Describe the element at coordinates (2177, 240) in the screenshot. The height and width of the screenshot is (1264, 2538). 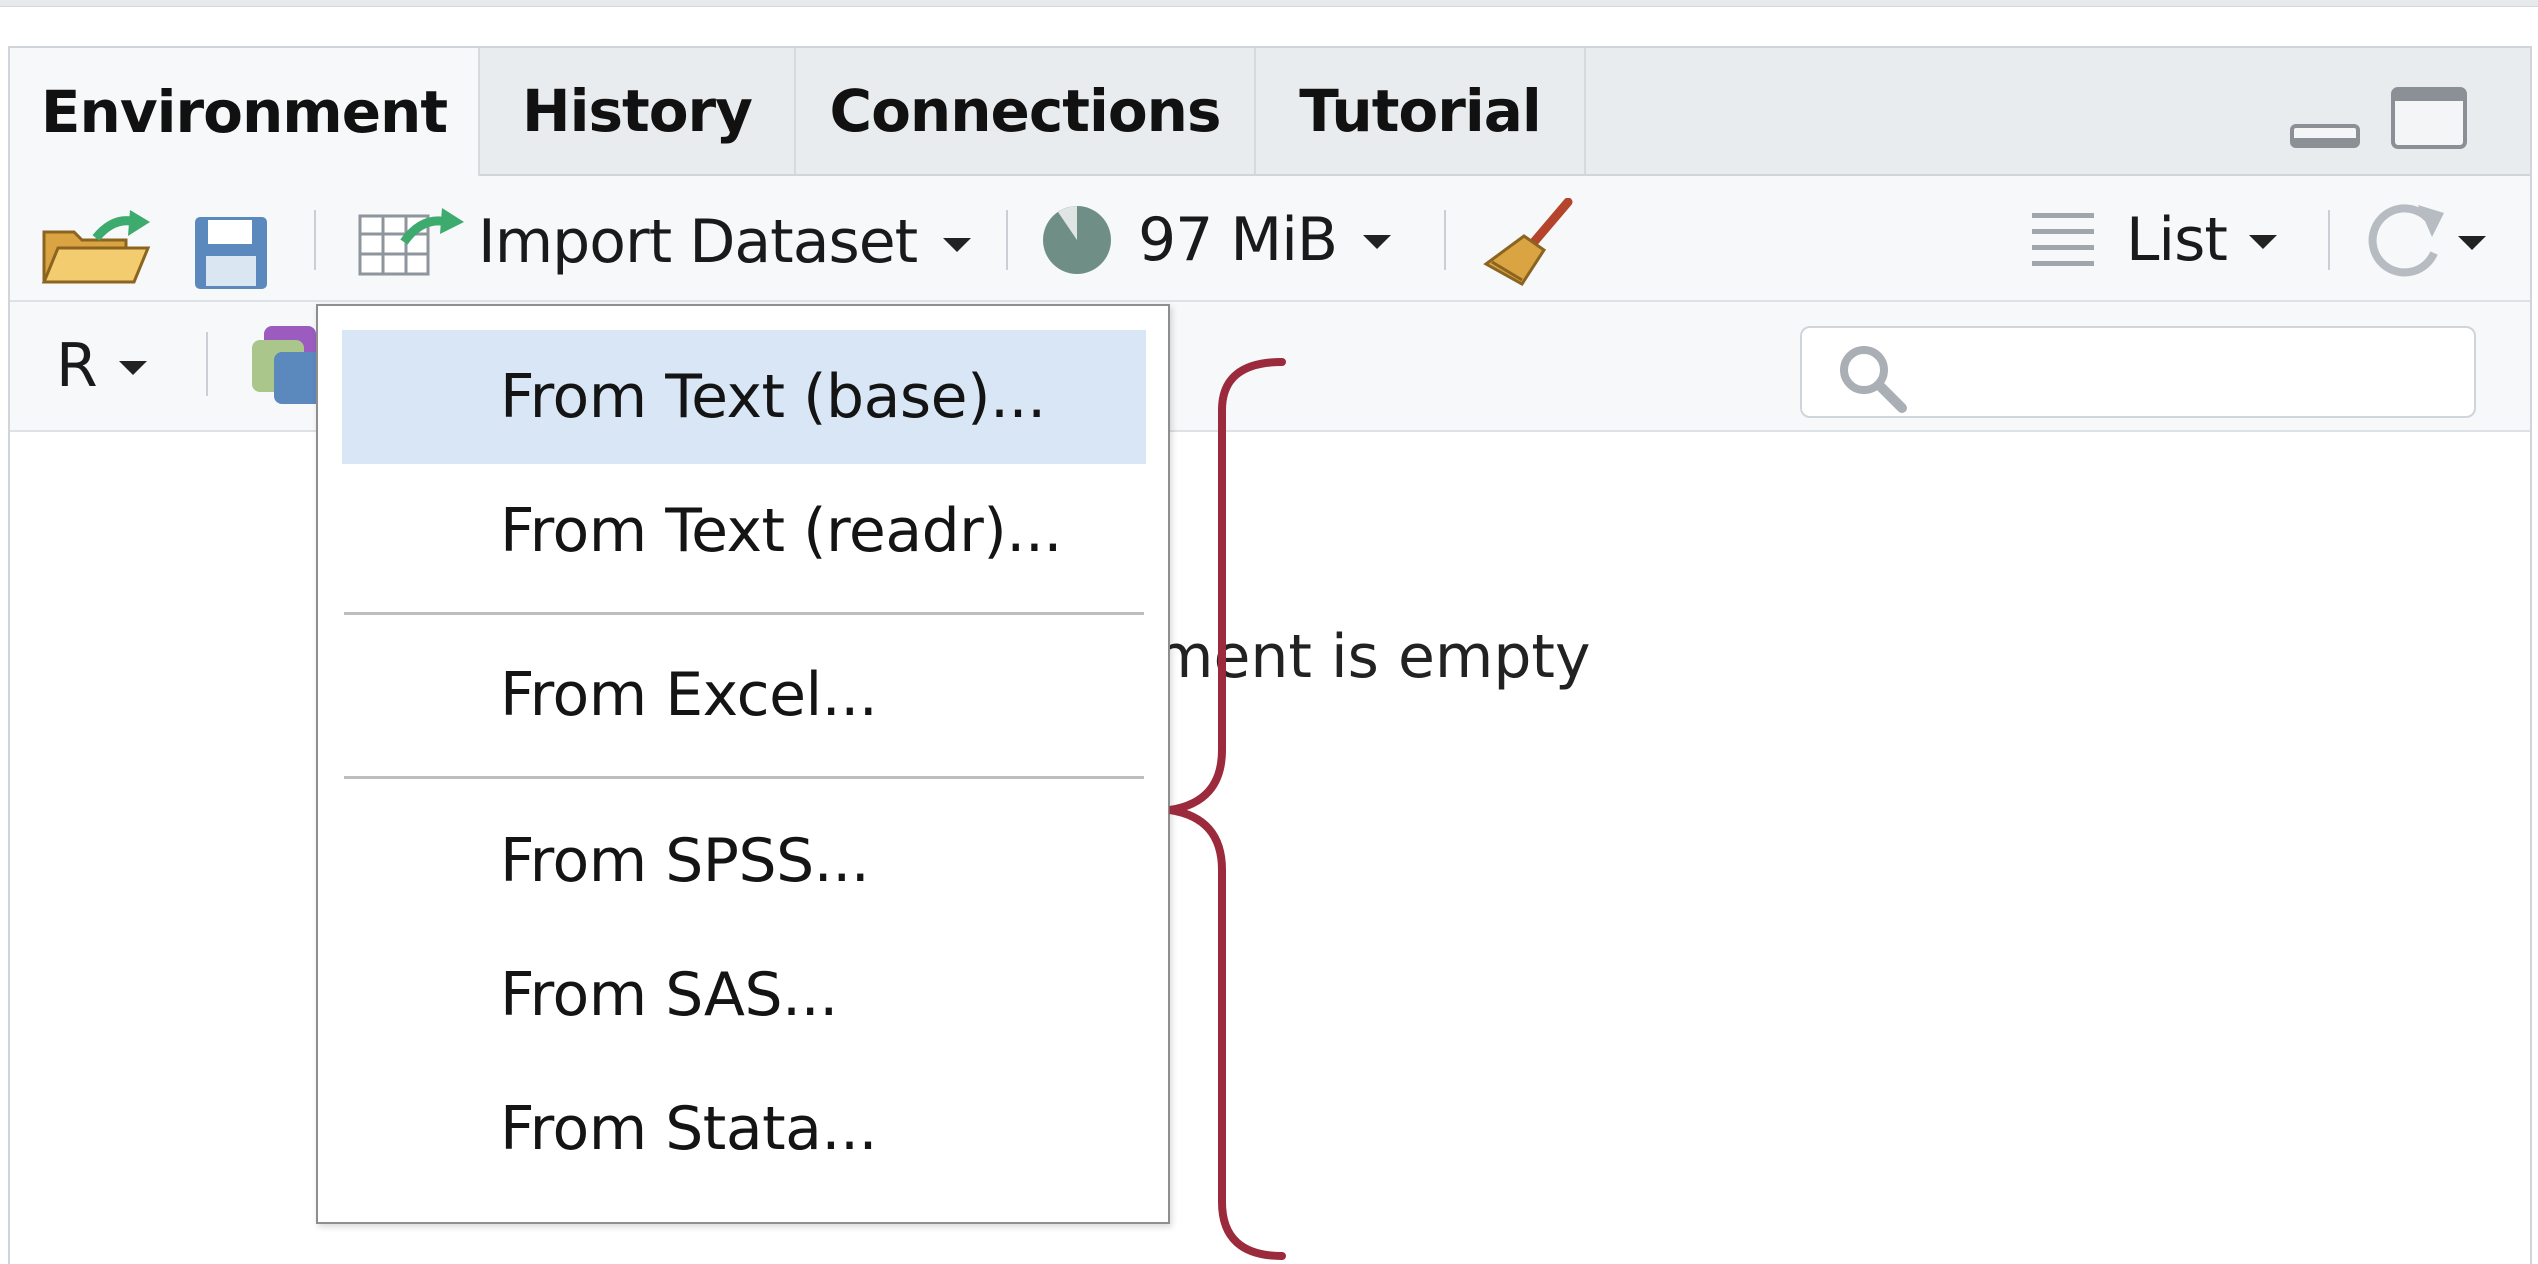
I see `view-mode-label: List` at that location.